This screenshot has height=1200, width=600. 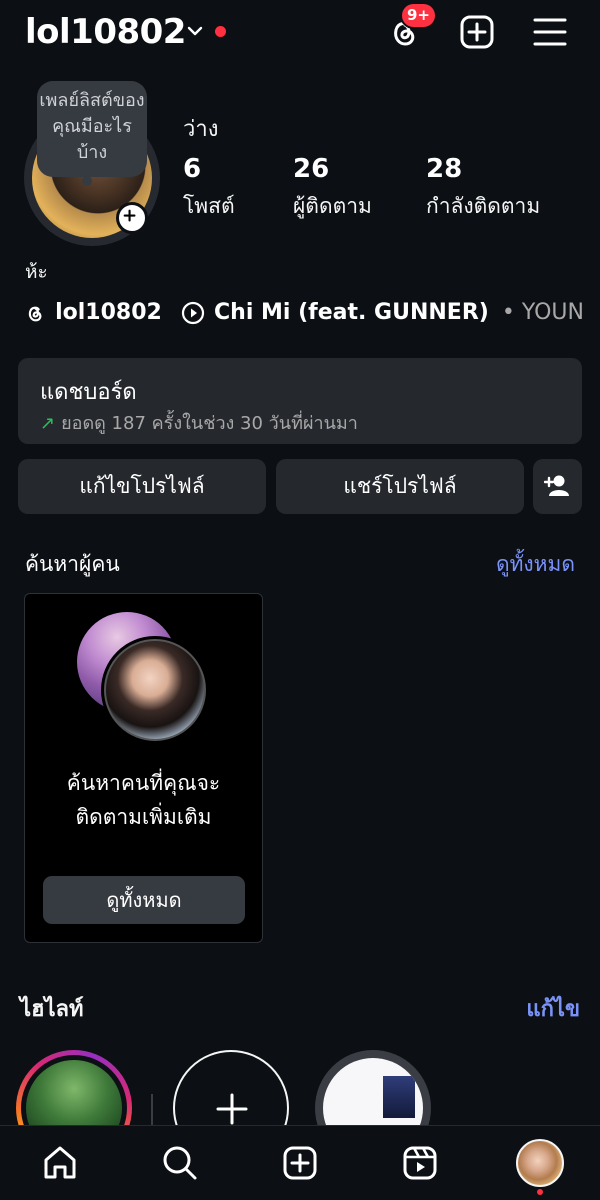 I want to click on threads-handle-link: lol10802, so click(x=108, y=312).